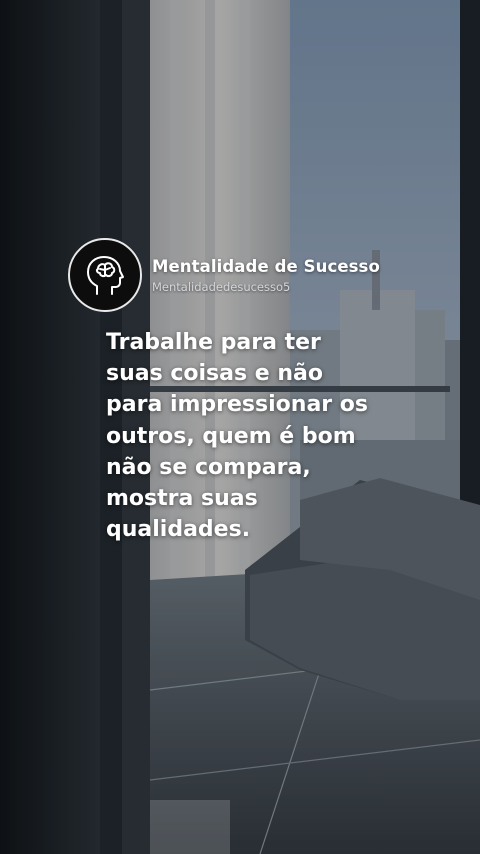 This screenshot has height=854, width=480. What do you see at coordinates (208, 467) in the screenshot?
I see `quote-line: não se compara,` at bounding box center [208, 467].